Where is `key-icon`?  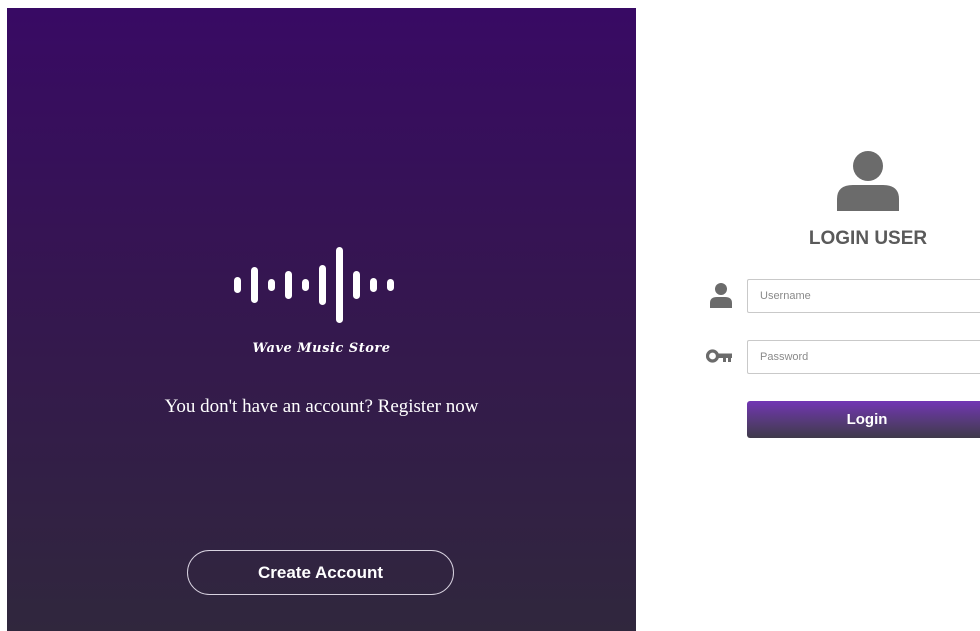
key-icon is located at coordinates (719, 356).